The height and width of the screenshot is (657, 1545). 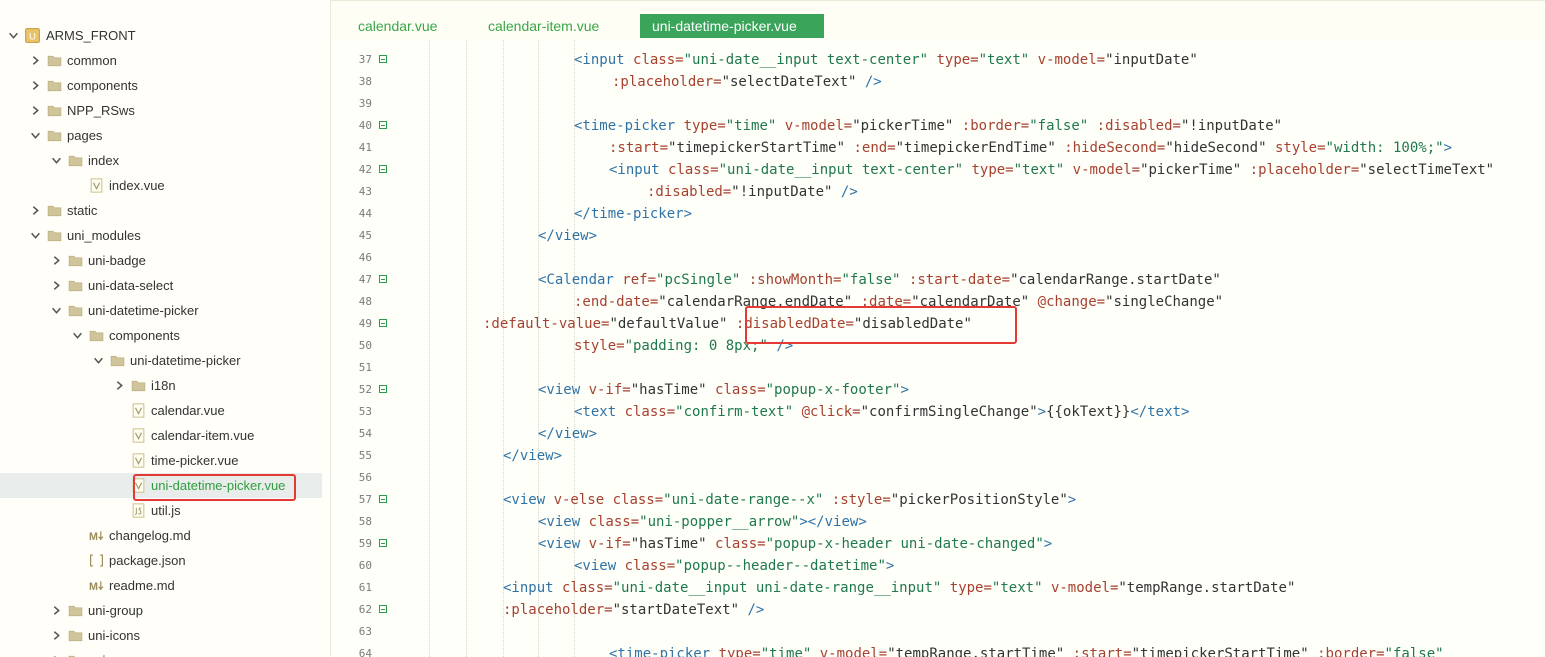 I want to click on tree-folder: uni-data-select, so click(x=165, y=285).